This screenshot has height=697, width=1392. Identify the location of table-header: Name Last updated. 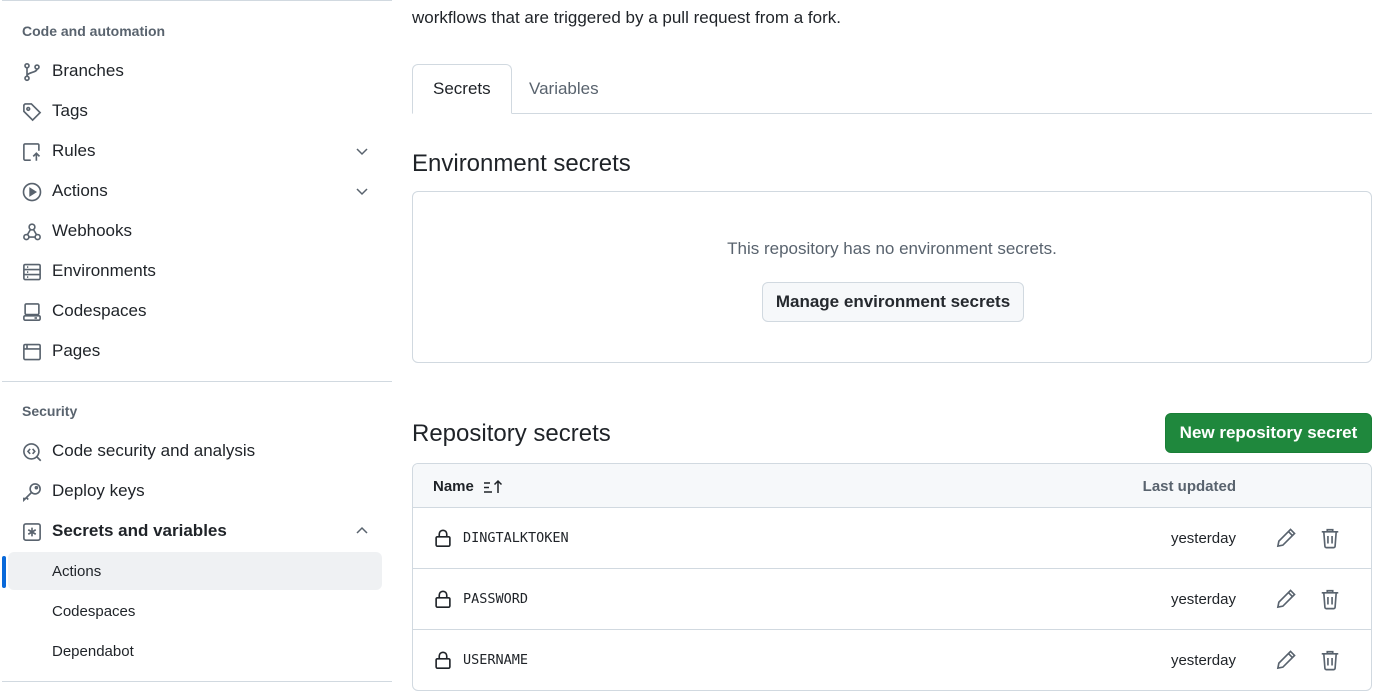
(892, 486).